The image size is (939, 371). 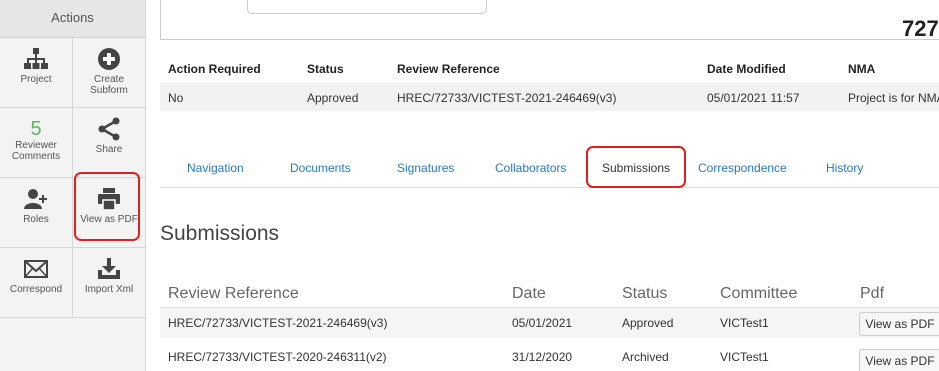 I want to click on column-header-committee: Committee, so click(x=759, y=293).